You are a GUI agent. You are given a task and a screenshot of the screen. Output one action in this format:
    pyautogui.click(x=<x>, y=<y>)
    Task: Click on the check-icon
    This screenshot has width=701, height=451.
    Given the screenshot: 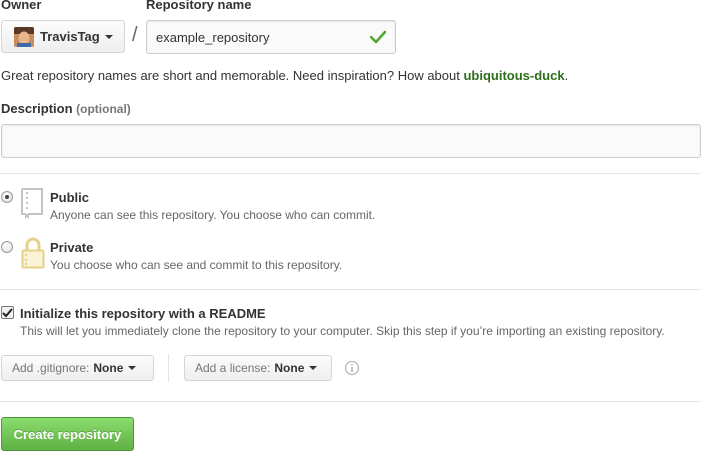 What is the action you would take?
    pyautogui.click(x=378, y=37)
    